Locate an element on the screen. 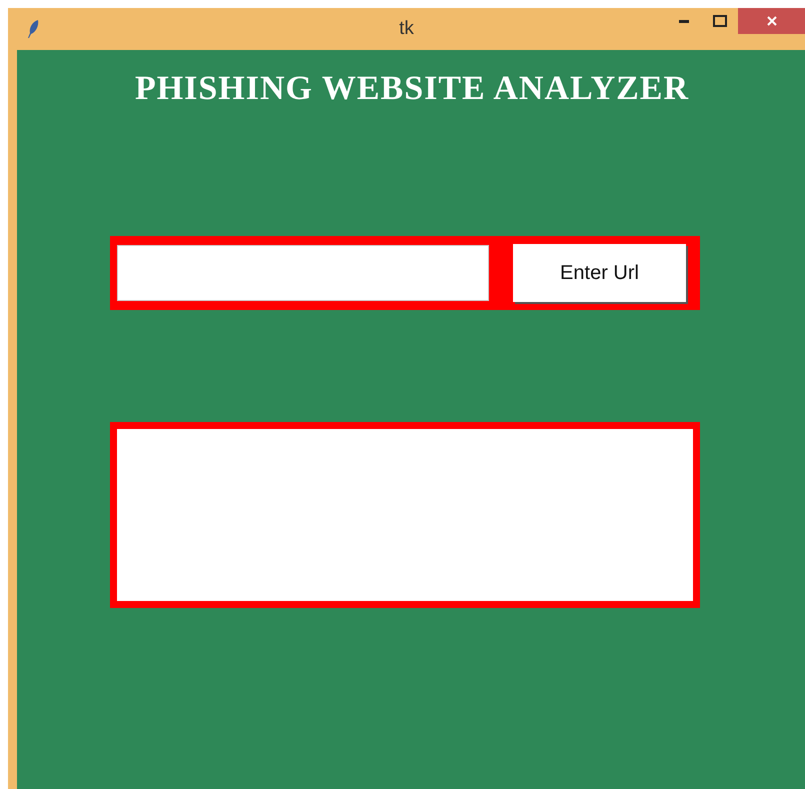 The height and width of the screenshot is (789, 805). feather-icon is located at coordinates (33, 29).